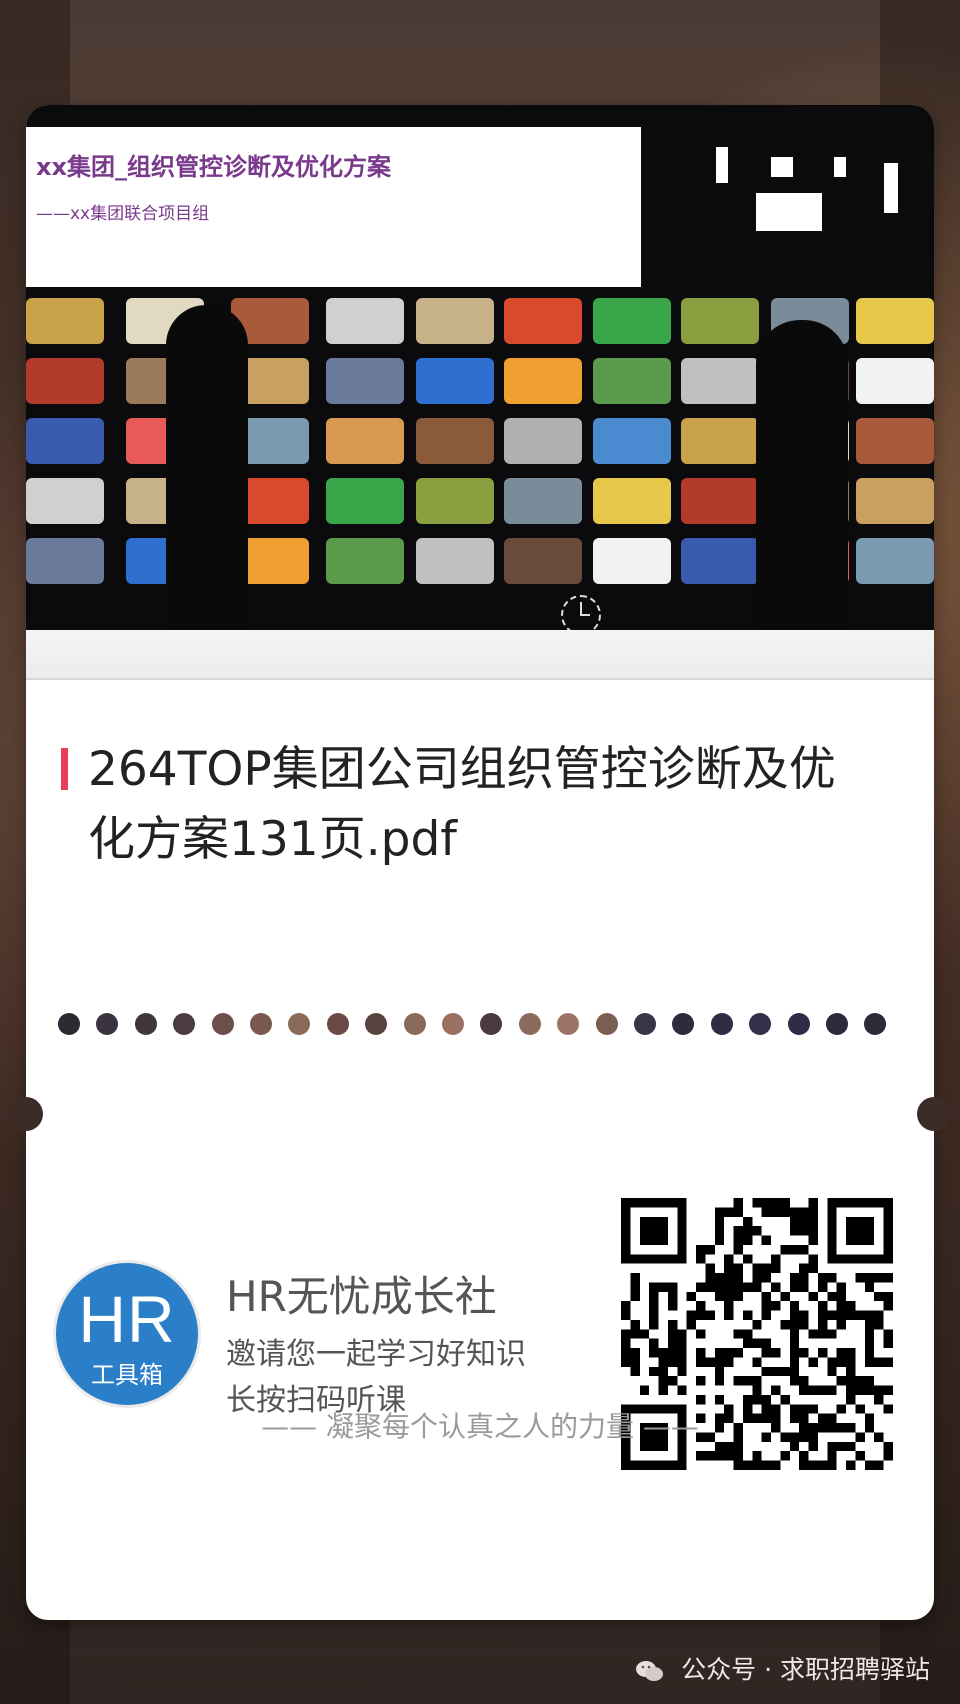 The height and width of the screenshot is (1704, 960). I want to click on cover-title: xx集团_组织管控诊断及优化方案, so click(213, 167).